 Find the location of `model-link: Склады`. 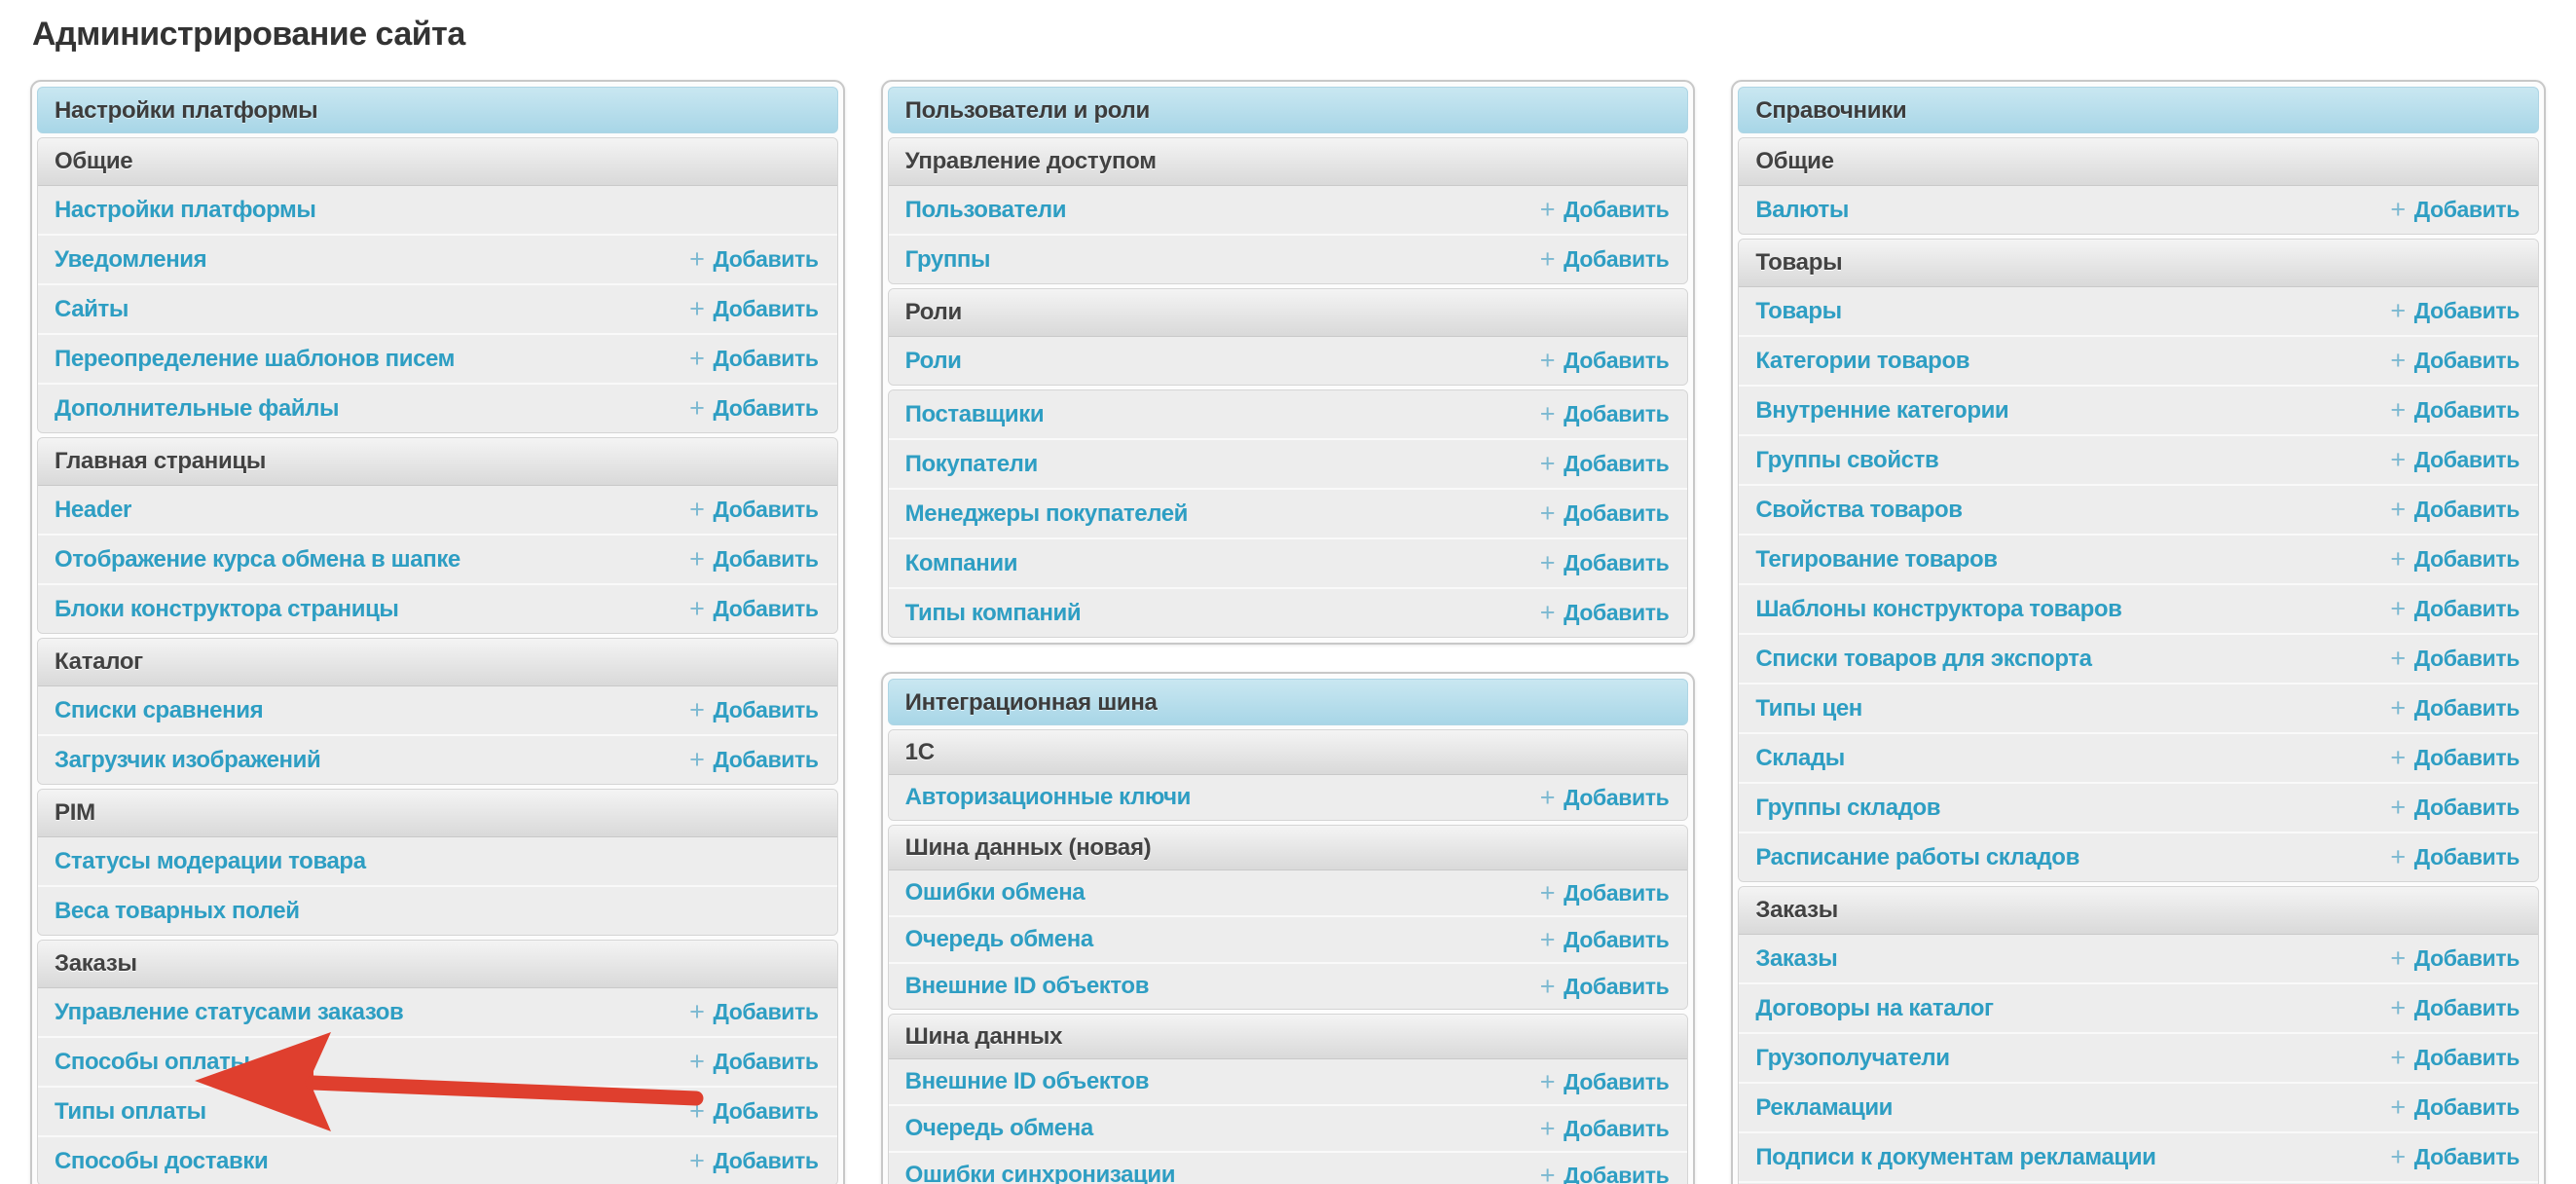

model-link: Склады is located at coordinates (1800, 758).